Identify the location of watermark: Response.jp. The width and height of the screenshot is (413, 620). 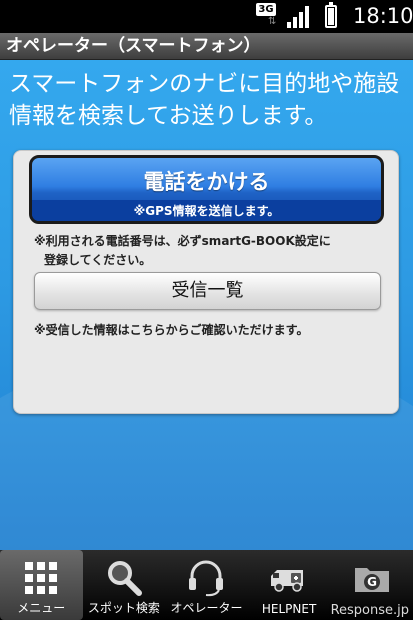
(369, 610).